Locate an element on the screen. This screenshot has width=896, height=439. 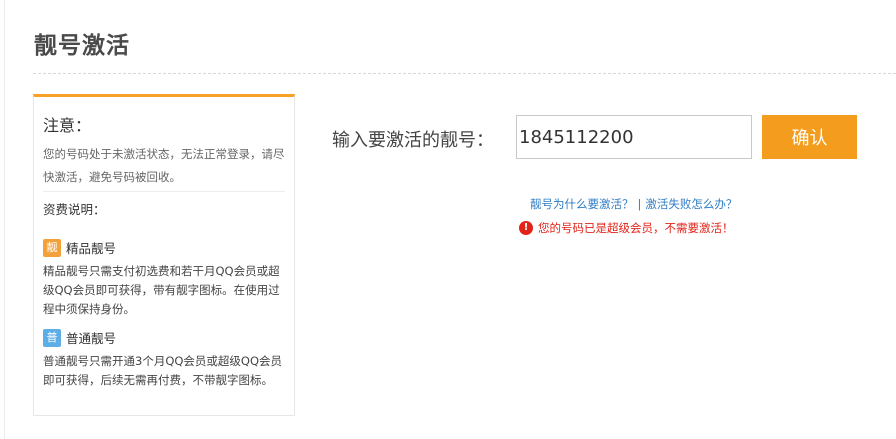
title-divider is located at coordinates (464, 73).